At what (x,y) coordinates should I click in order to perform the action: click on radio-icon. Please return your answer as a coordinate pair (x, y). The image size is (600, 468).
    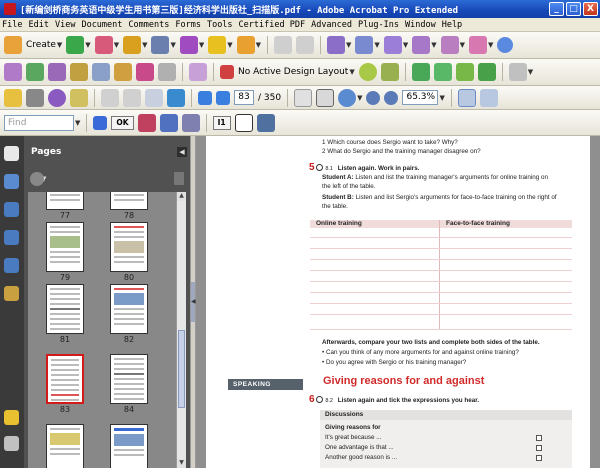
    Looking at the image, I should click on (57, 72).